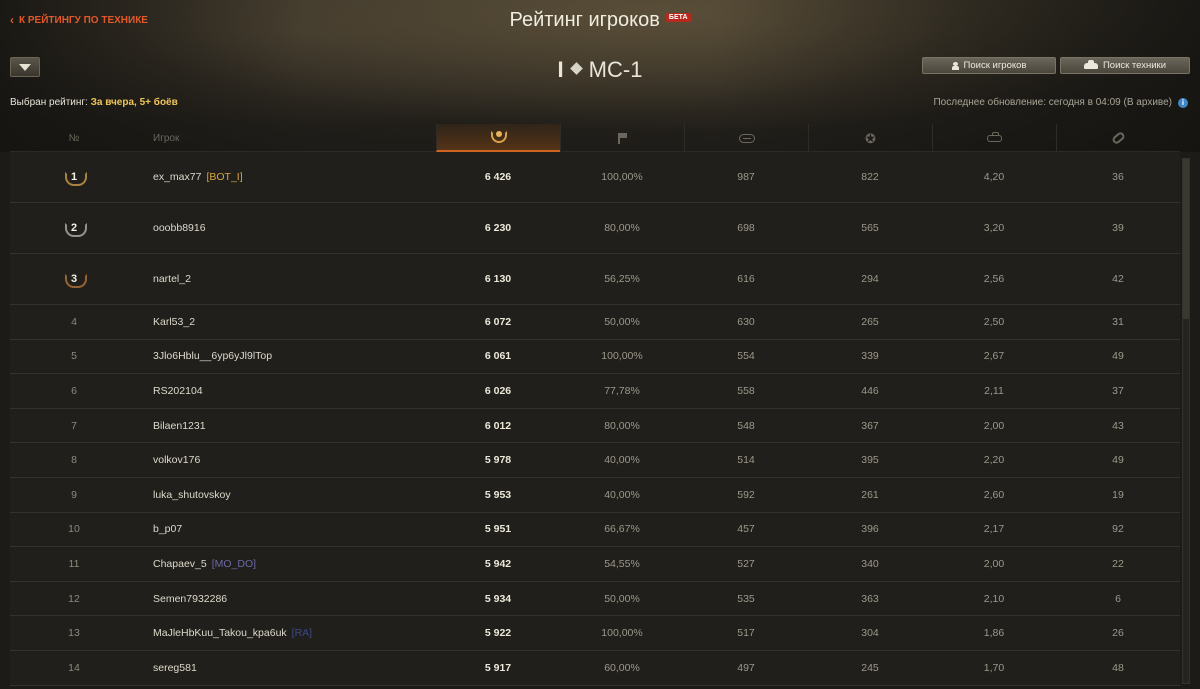 The image size is (1200, 689). What do you see at coordinates (74, 563) in the screenshot?
I see `rank-number: 11` at bounding box center [74, 563].